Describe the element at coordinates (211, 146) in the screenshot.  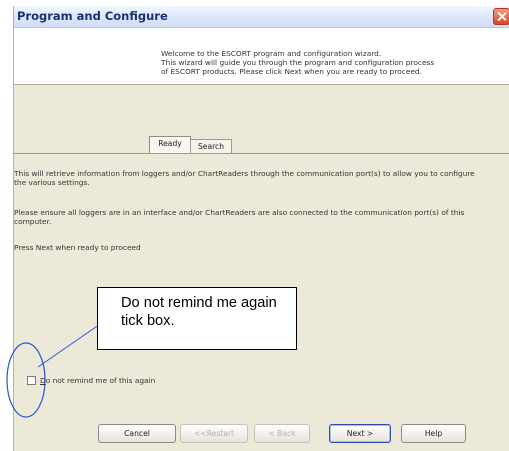
I see `tab-search: Search` at that location.